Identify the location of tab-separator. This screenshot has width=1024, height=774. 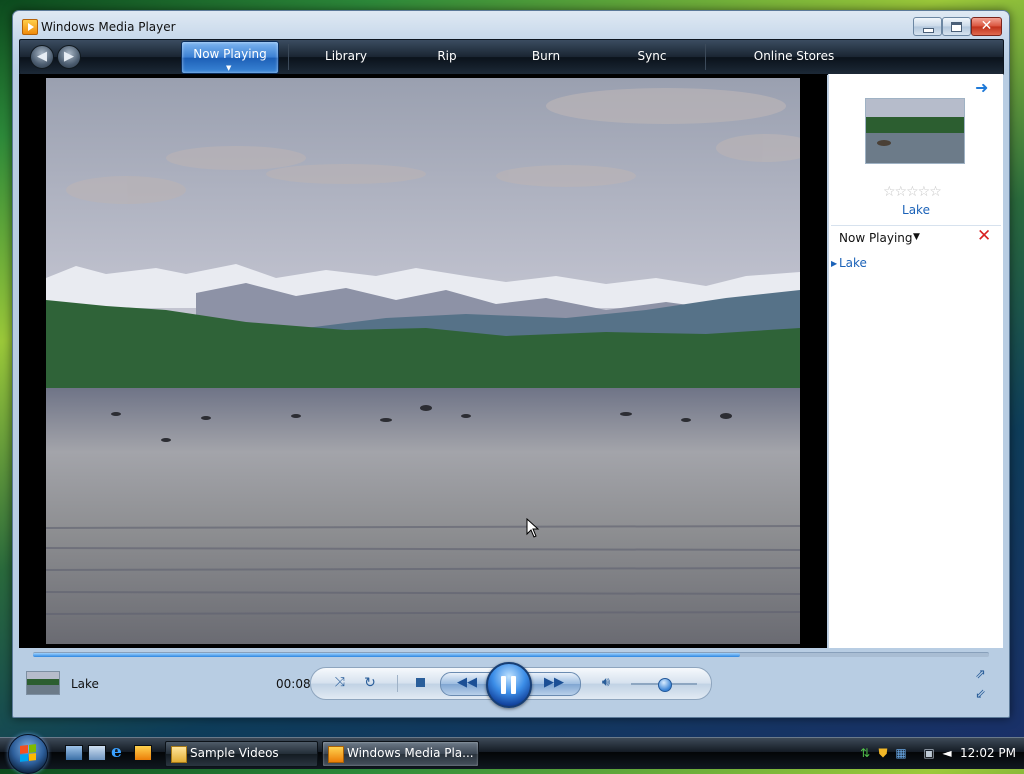
(705, 57).